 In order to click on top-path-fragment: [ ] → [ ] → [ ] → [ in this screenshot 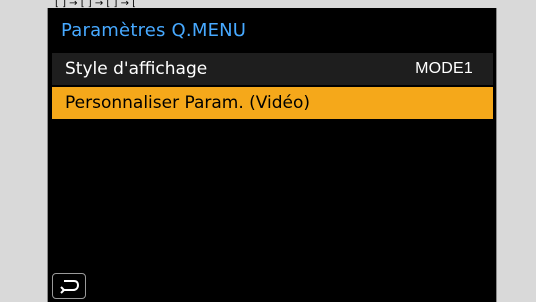, I will do `click(96, 4)`.